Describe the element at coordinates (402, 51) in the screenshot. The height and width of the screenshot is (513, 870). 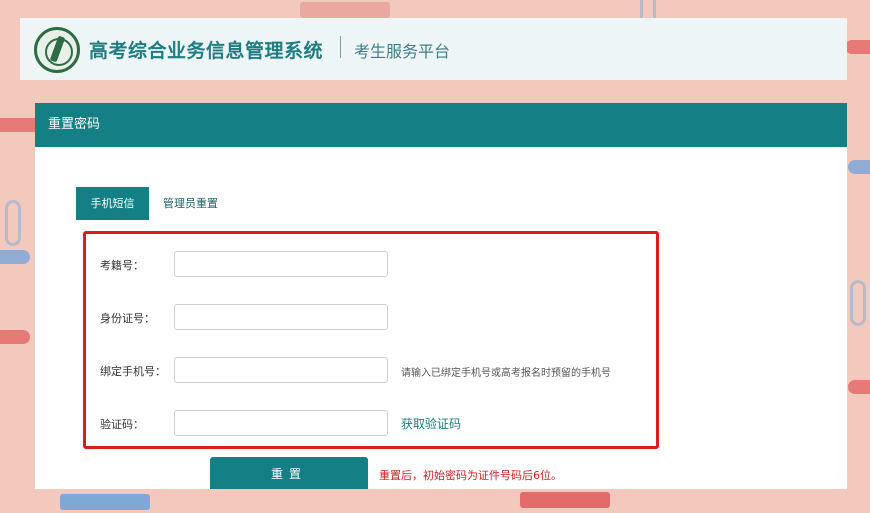
I see `platform-subtitle: 考生服务平台` at that location.